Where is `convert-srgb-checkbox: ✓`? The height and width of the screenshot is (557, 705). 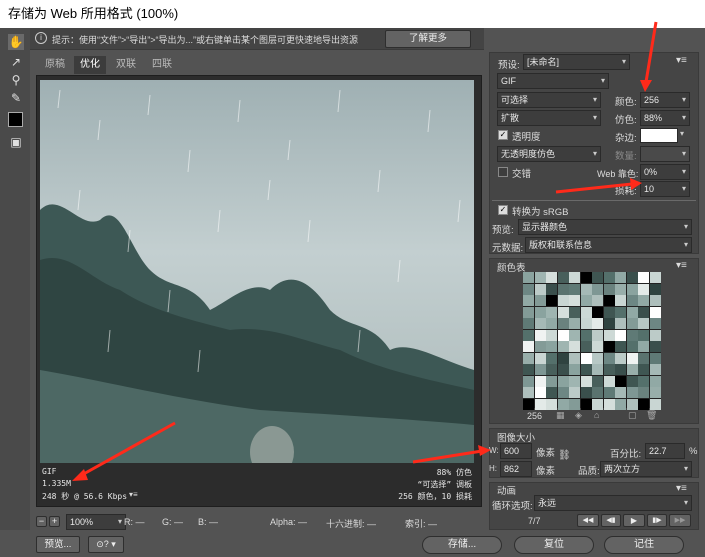 convert-srgb-checkbox: ✓ is located at coordinates (503, 210).